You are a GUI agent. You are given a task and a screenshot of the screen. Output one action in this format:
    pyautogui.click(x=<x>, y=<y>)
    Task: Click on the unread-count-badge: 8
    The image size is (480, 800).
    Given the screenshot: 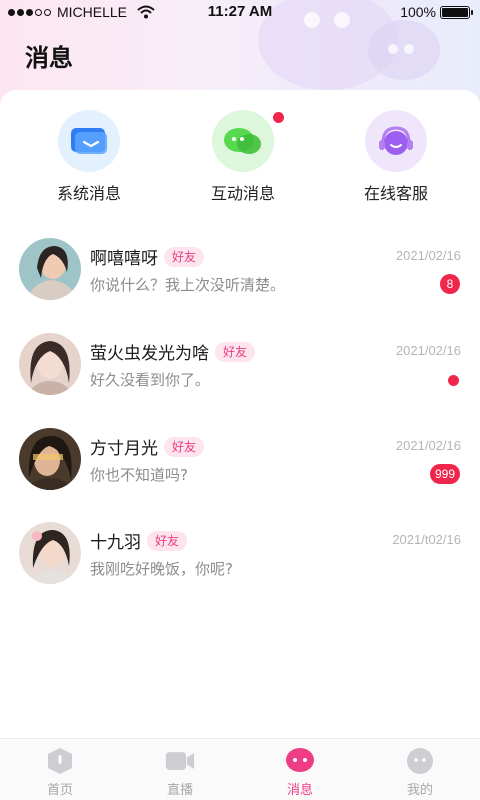 What is the action you would take?
    pyautogui.click(x=450, y=284)
    